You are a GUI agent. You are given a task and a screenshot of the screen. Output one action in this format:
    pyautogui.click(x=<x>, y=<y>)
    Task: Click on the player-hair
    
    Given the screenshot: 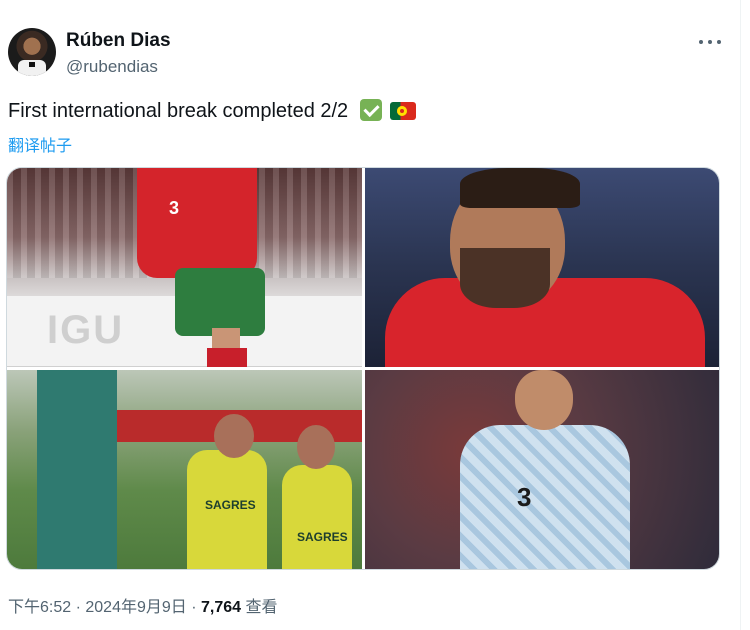 What is the action you would take?
    pyautogui.click(x=520, y=188)
    